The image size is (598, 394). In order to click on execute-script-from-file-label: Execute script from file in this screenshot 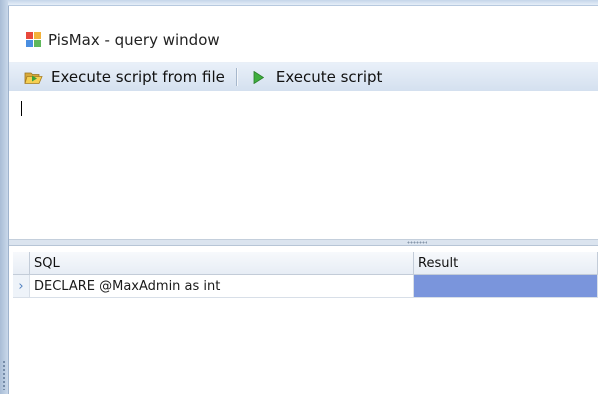, I will do `click(138, 77)`.